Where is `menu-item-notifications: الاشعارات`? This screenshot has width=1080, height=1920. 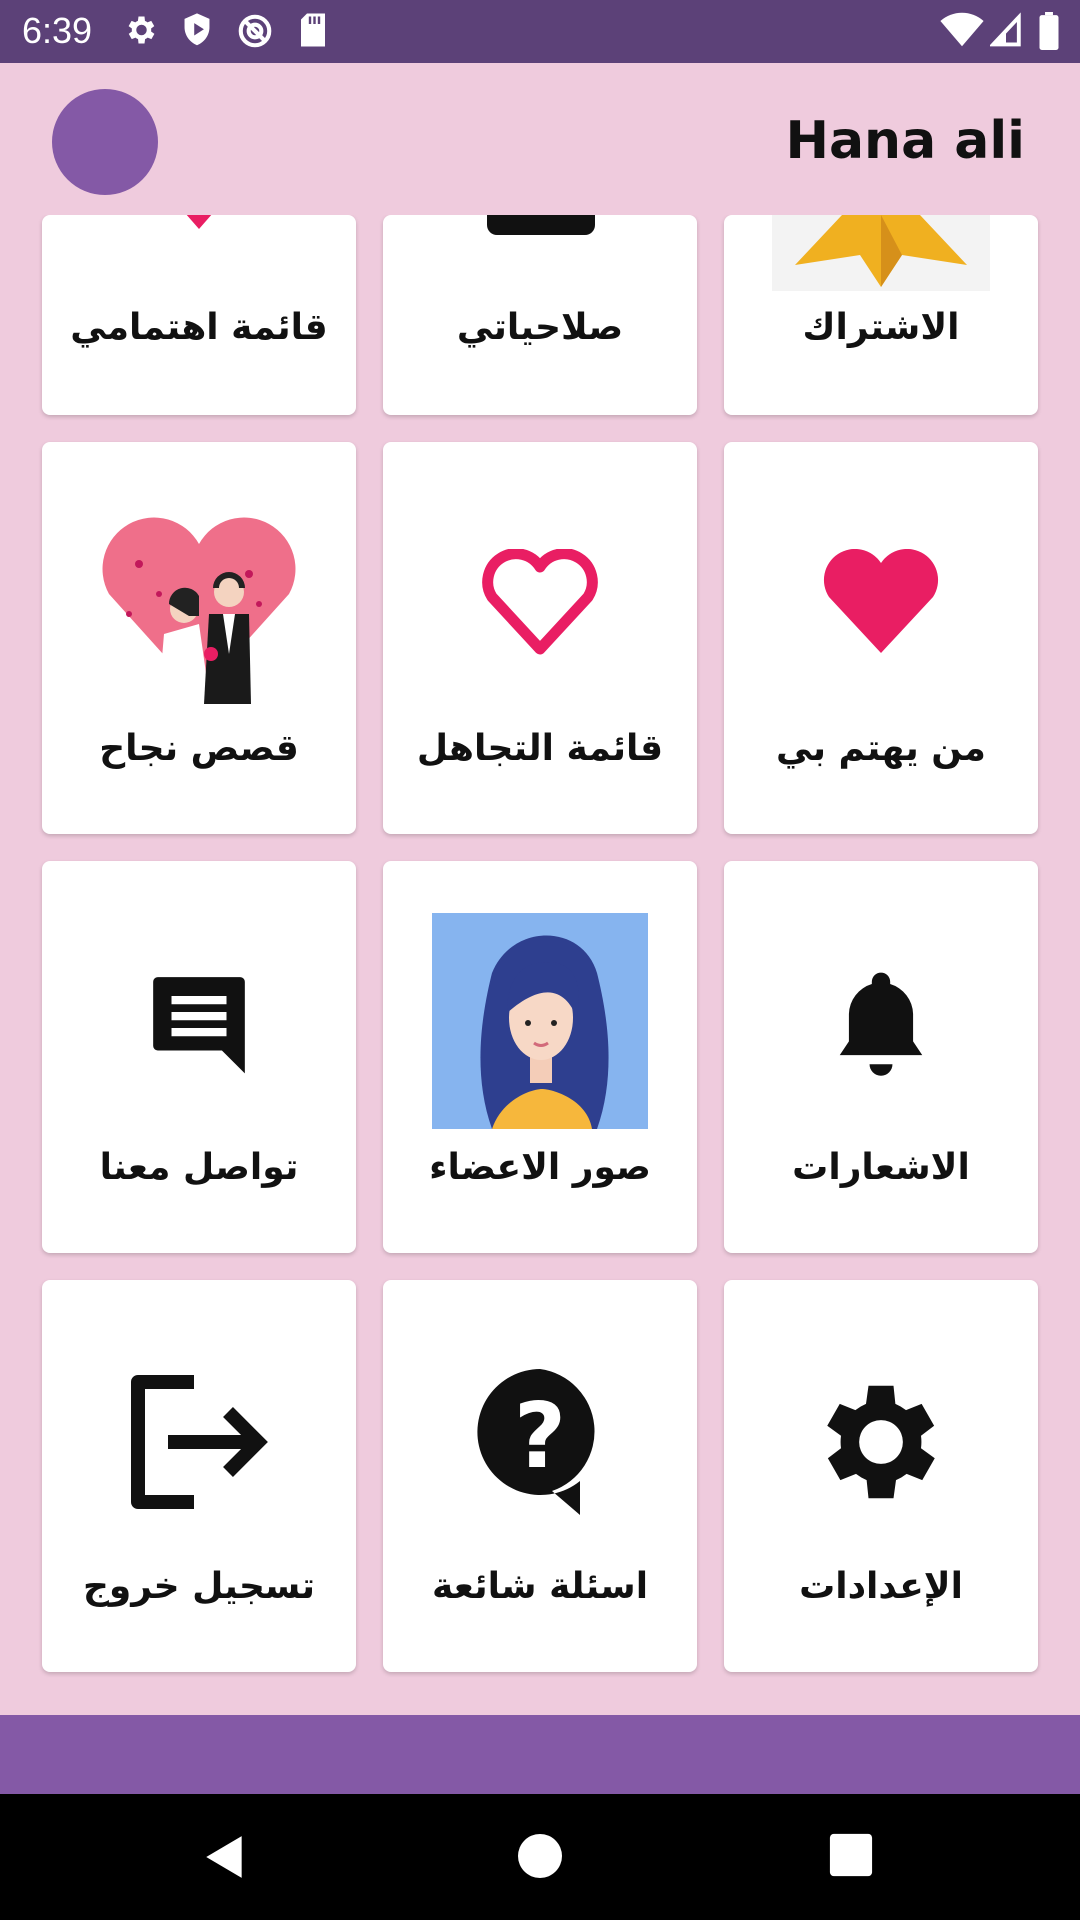 menu-item-notifications: الاشعارات is located at coordinates (881, 1057).